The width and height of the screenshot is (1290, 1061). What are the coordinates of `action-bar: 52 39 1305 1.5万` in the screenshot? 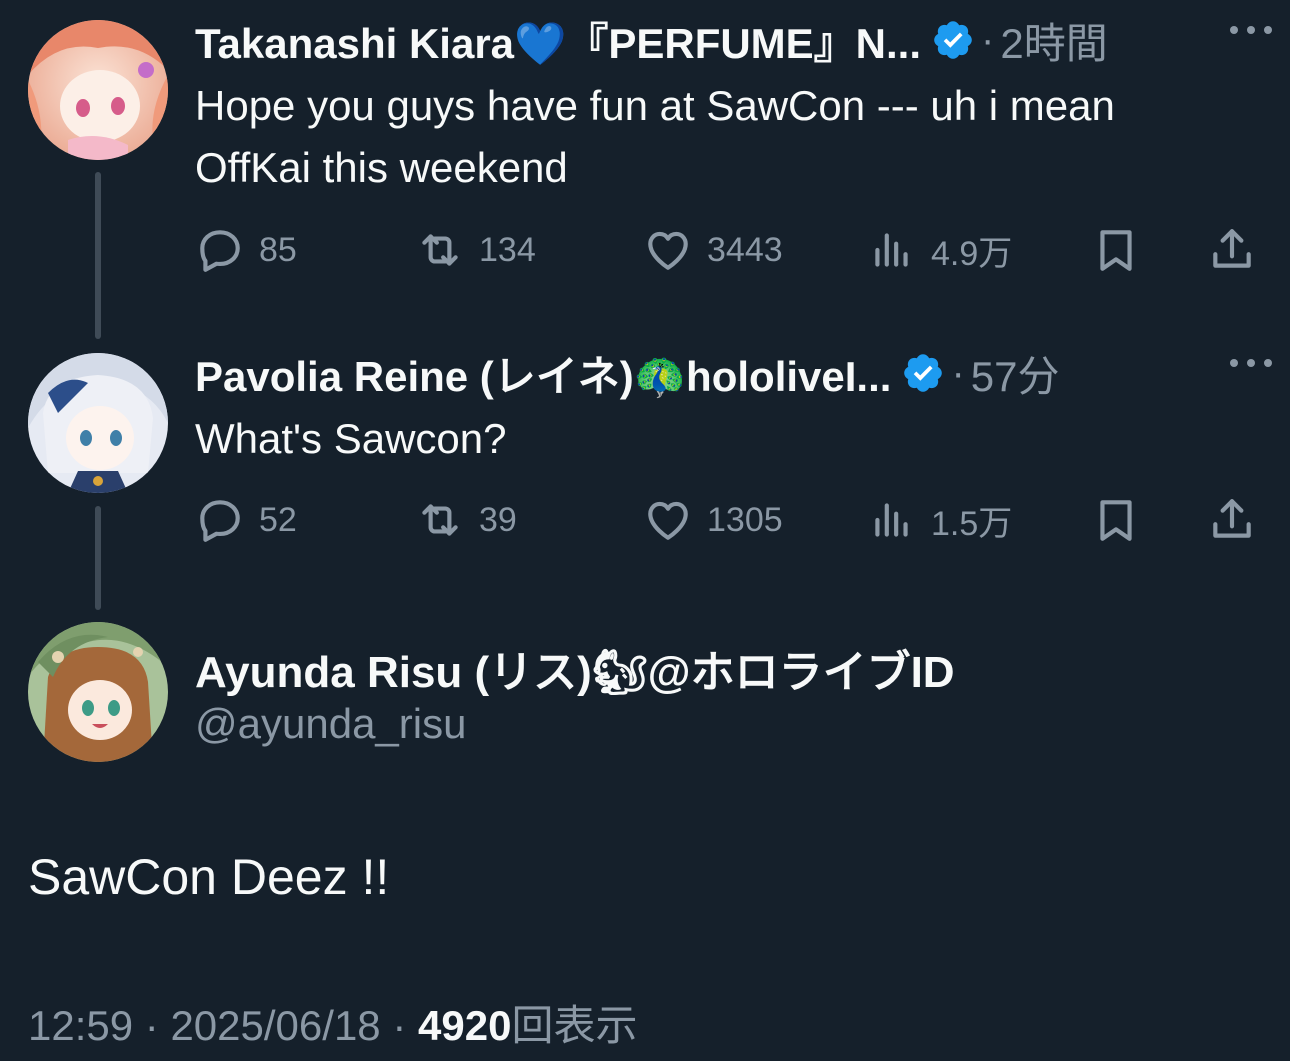 It's located at (730, 520).